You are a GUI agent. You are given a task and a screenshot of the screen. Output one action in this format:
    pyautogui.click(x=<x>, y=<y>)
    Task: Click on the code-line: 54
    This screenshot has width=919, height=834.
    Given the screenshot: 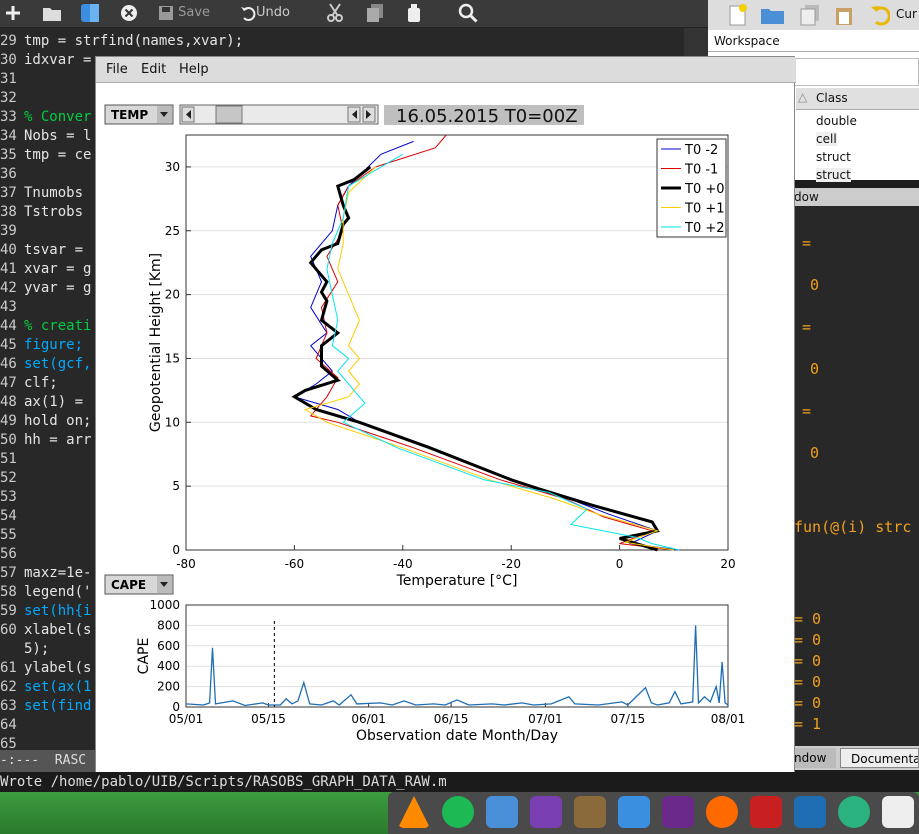 What is the action you would take?
    pyautogui.click(x=12, y=516)
    